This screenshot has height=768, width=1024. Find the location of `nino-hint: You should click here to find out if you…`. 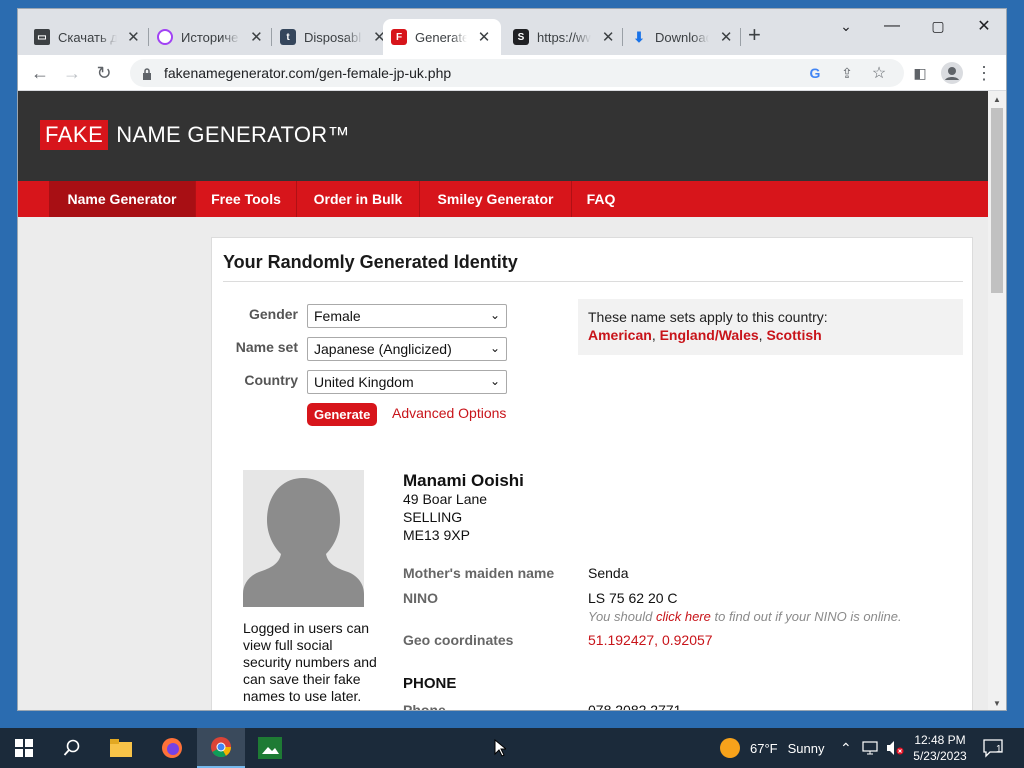

nino-hint: You should click here to find out if you… is located at coordinates (745, 616).